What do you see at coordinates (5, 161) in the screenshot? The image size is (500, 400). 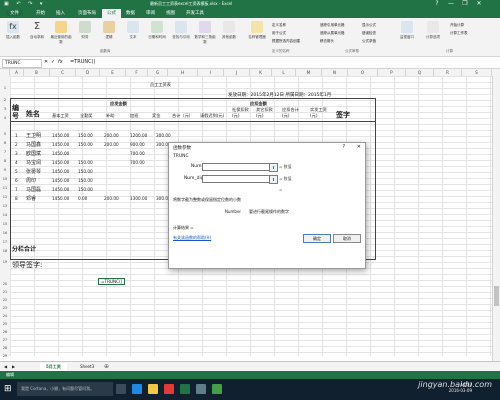 I see `row-header: 8` at bounding box center [5, 161].